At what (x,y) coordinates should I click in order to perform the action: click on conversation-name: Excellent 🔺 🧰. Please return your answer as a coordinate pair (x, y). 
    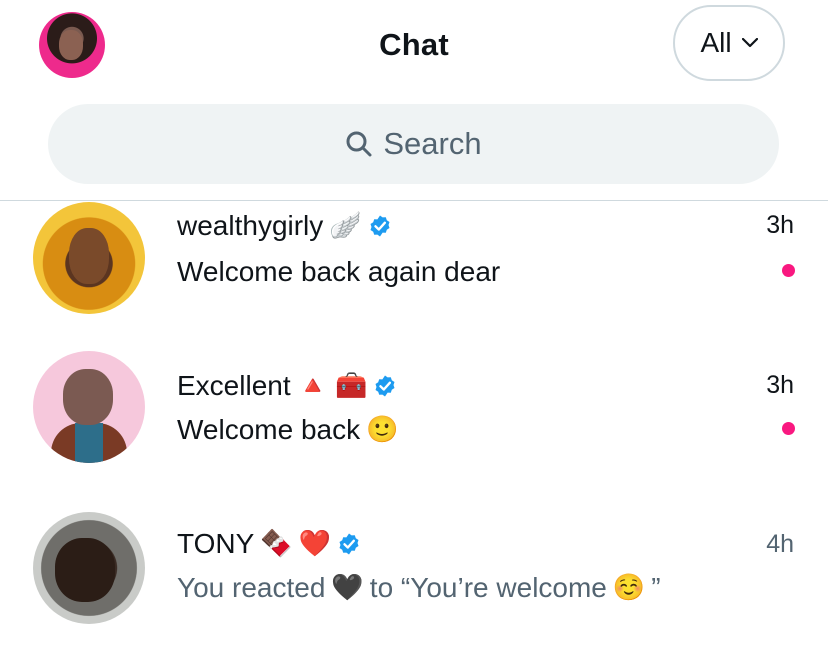
    Looking at the image, I should click on (287, 386).